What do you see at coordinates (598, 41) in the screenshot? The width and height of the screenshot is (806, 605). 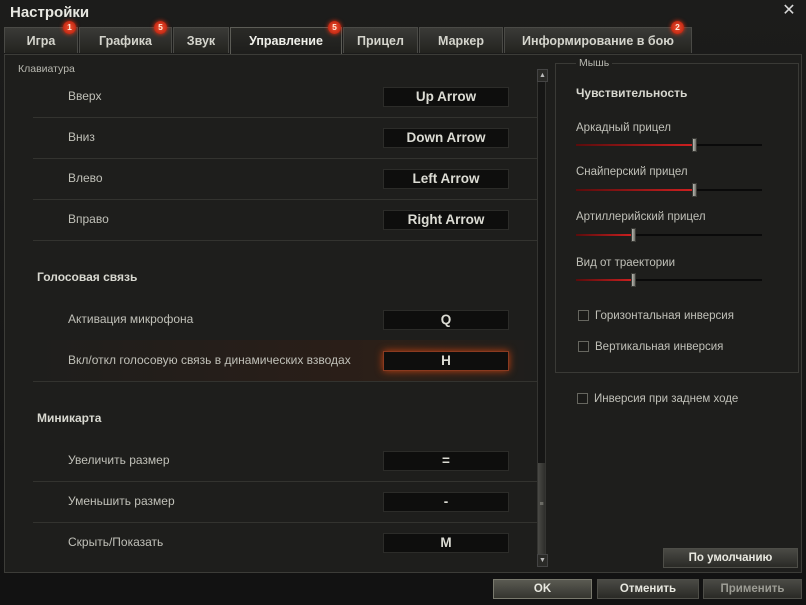 I see `tab-label: Информирование в бою` at bounding box center [598, 41].